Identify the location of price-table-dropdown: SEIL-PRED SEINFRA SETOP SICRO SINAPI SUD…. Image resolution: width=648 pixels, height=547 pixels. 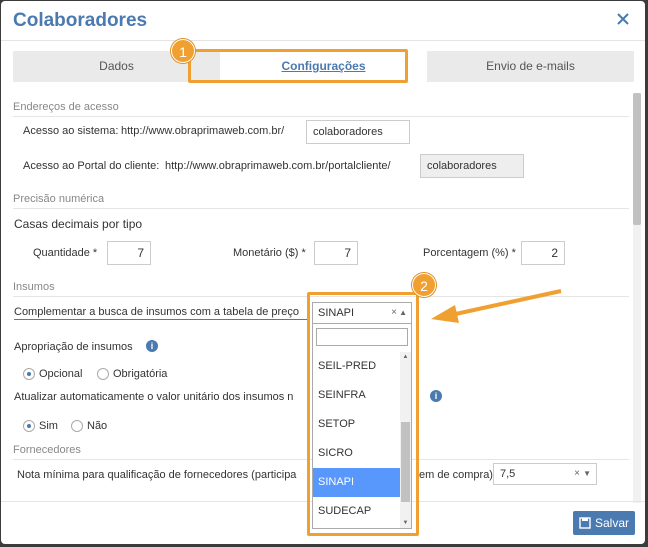
(362, 426).